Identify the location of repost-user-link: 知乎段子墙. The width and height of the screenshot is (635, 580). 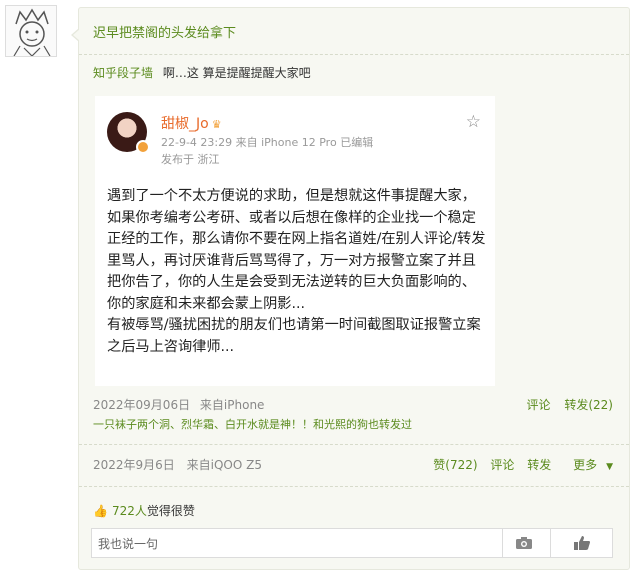
(123, 73).